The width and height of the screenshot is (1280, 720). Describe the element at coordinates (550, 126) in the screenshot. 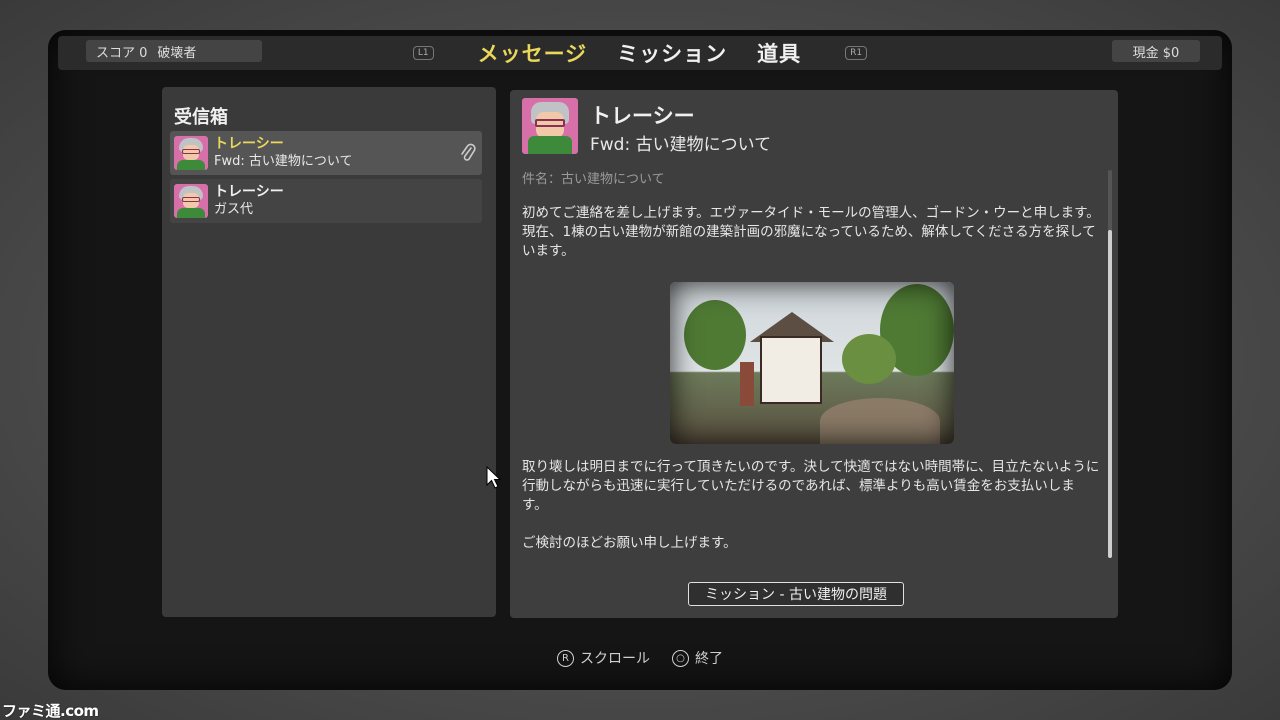

I see `sender-avatar` at that location.